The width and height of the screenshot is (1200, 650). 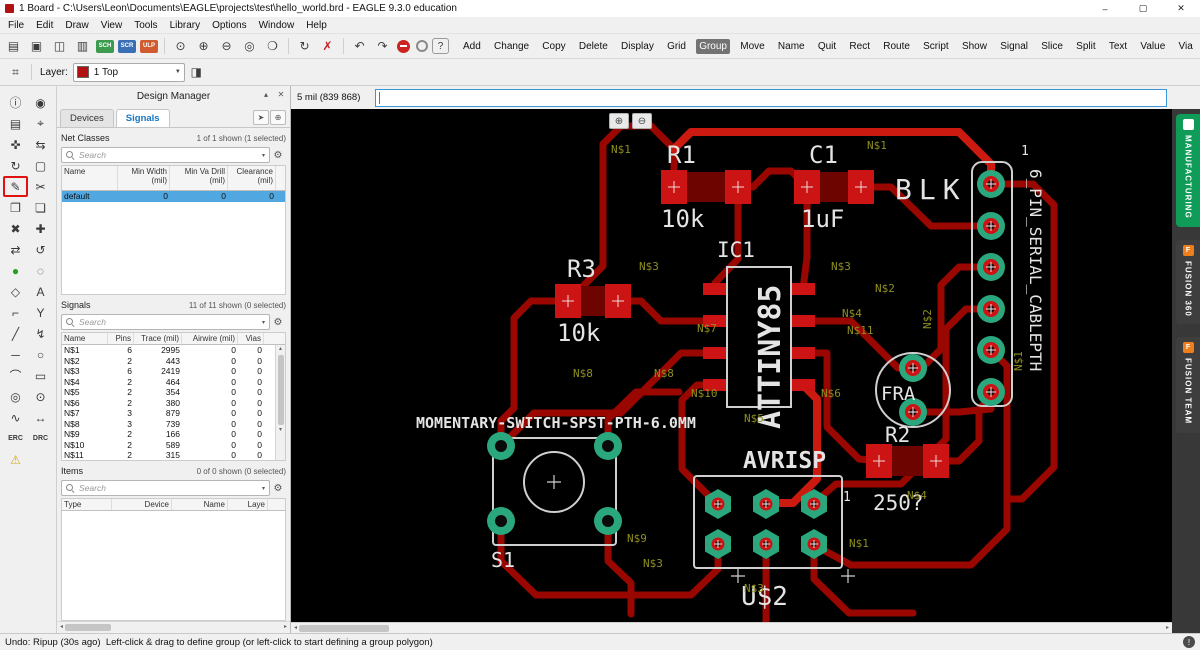 I want to click on table-row: N$3 6 2419 0 0, so click(x=168, y=371).